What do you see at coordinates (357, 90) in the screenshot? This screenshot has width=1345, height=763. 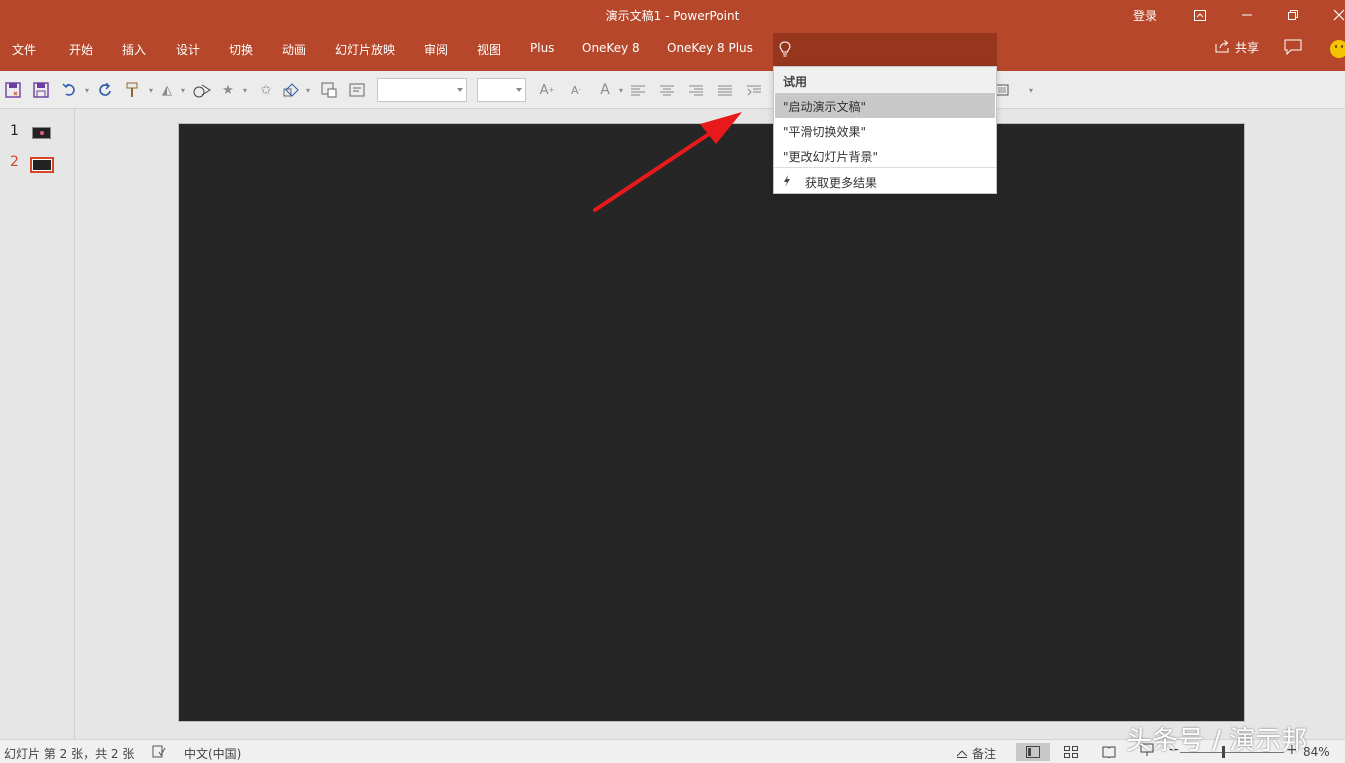 I see `text-box-icon` at bounding box center [357, 90].